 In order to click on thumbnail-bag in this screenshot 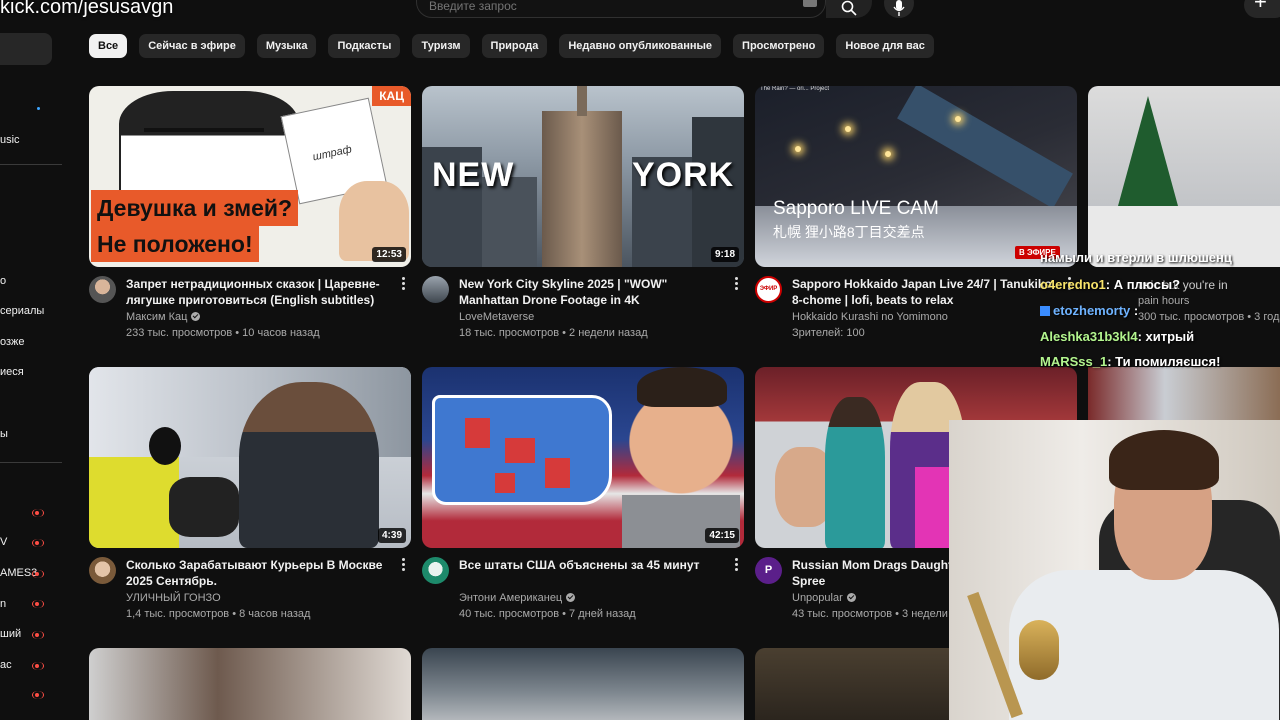, I will do `click(134, 502)`.